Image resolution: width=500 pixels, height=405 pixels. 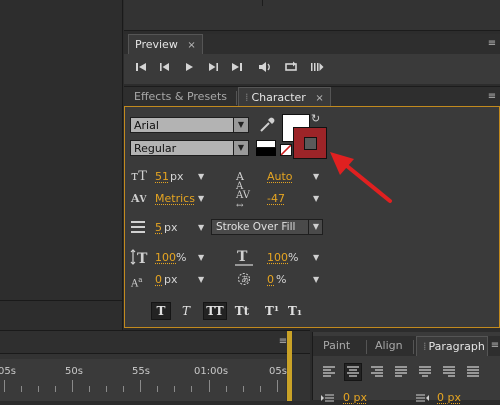 What do you see at coordinates (316, 176) in the screenshot?
I see `leading-chevron-down-icon: ▼` at bounding box center [316, 176].